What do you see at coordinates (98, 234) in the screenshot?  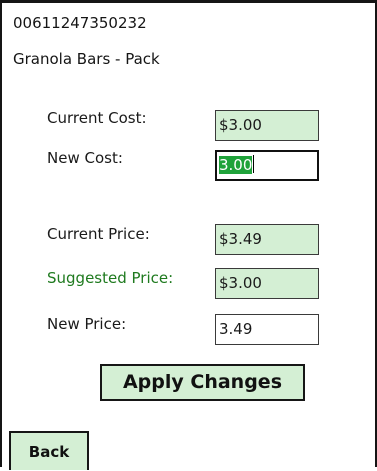 I see `current-price-label: Current Price:` at bounding box center [98, 234].